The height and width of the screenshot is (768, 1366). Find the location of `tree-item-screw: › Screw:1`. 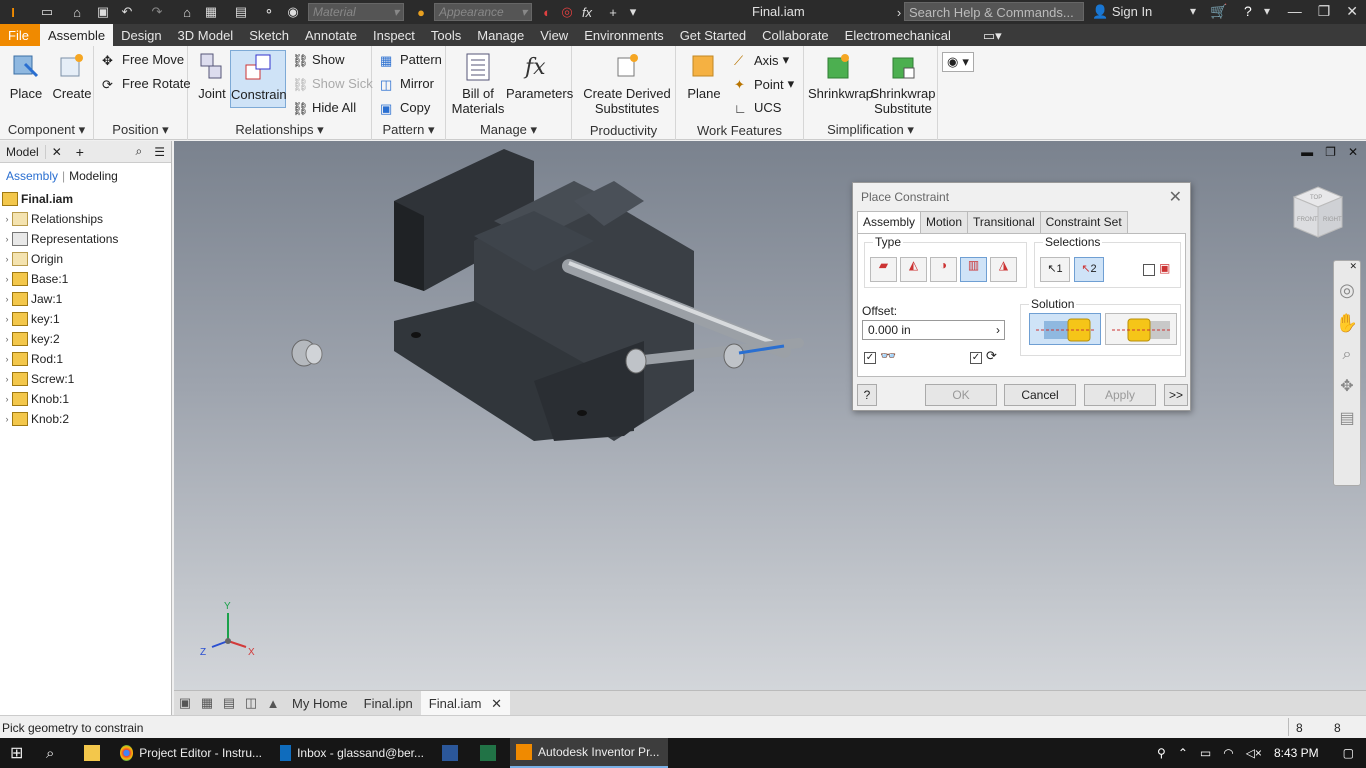

tree-item-screw: › Screw:1 is located at coordinates (86, 379).